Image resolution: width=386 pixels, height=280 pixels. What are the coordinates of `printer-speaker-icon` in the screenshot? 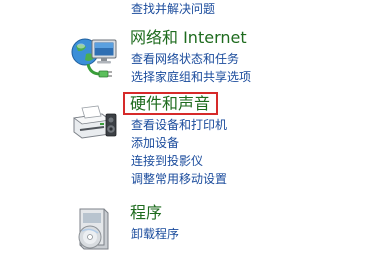 It's located at (94, 120).